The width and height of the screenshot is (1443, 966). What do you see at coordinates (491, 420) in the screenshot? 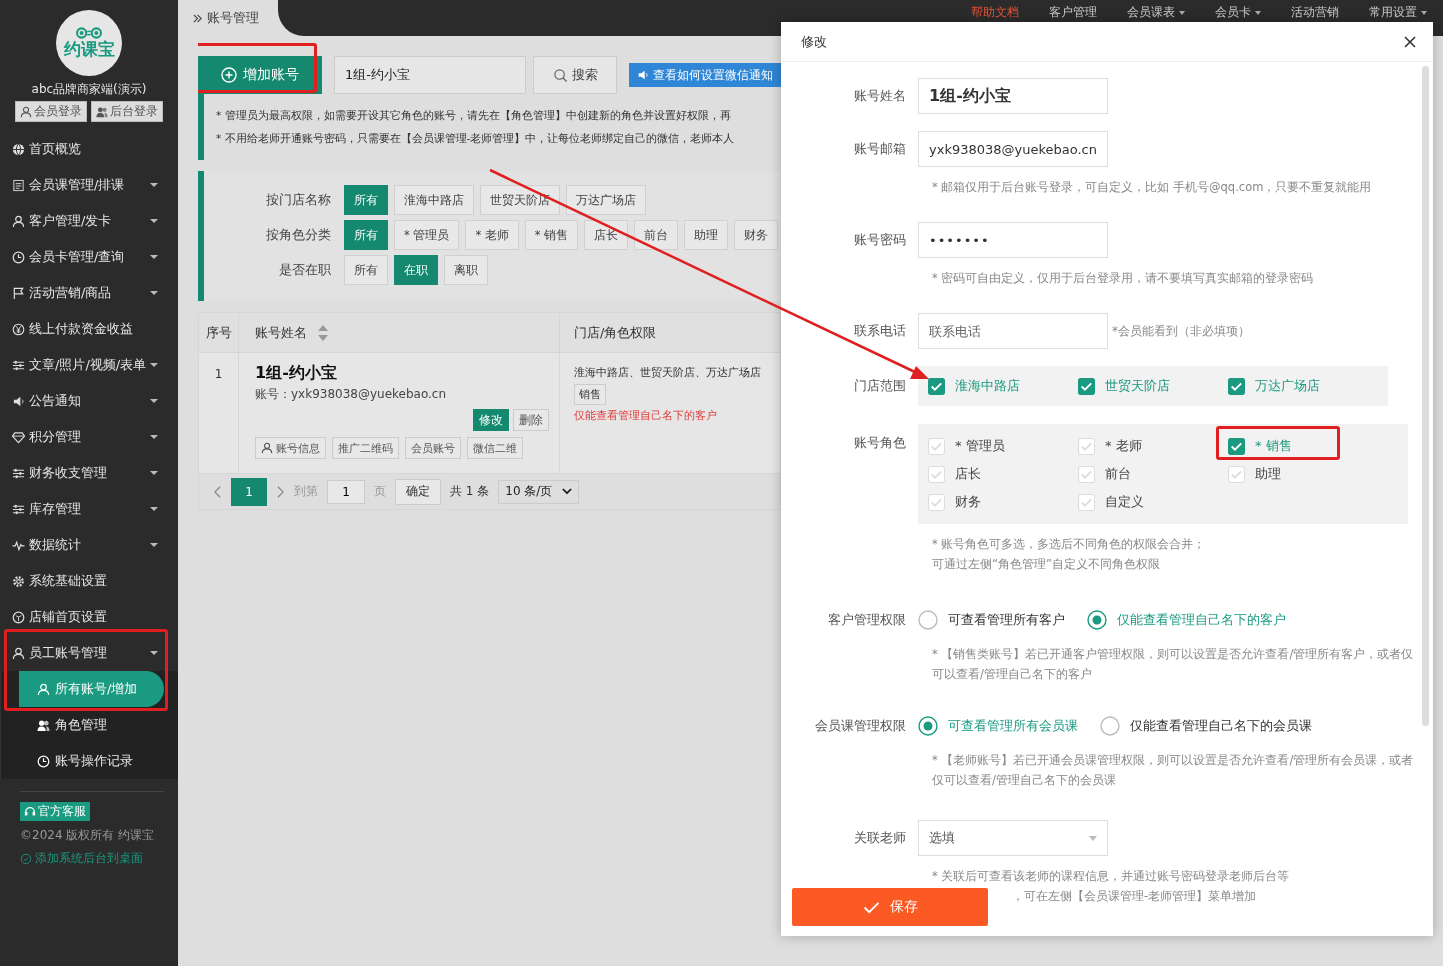
I see `row-action-button: 修改` at bounding box center [491, 420].